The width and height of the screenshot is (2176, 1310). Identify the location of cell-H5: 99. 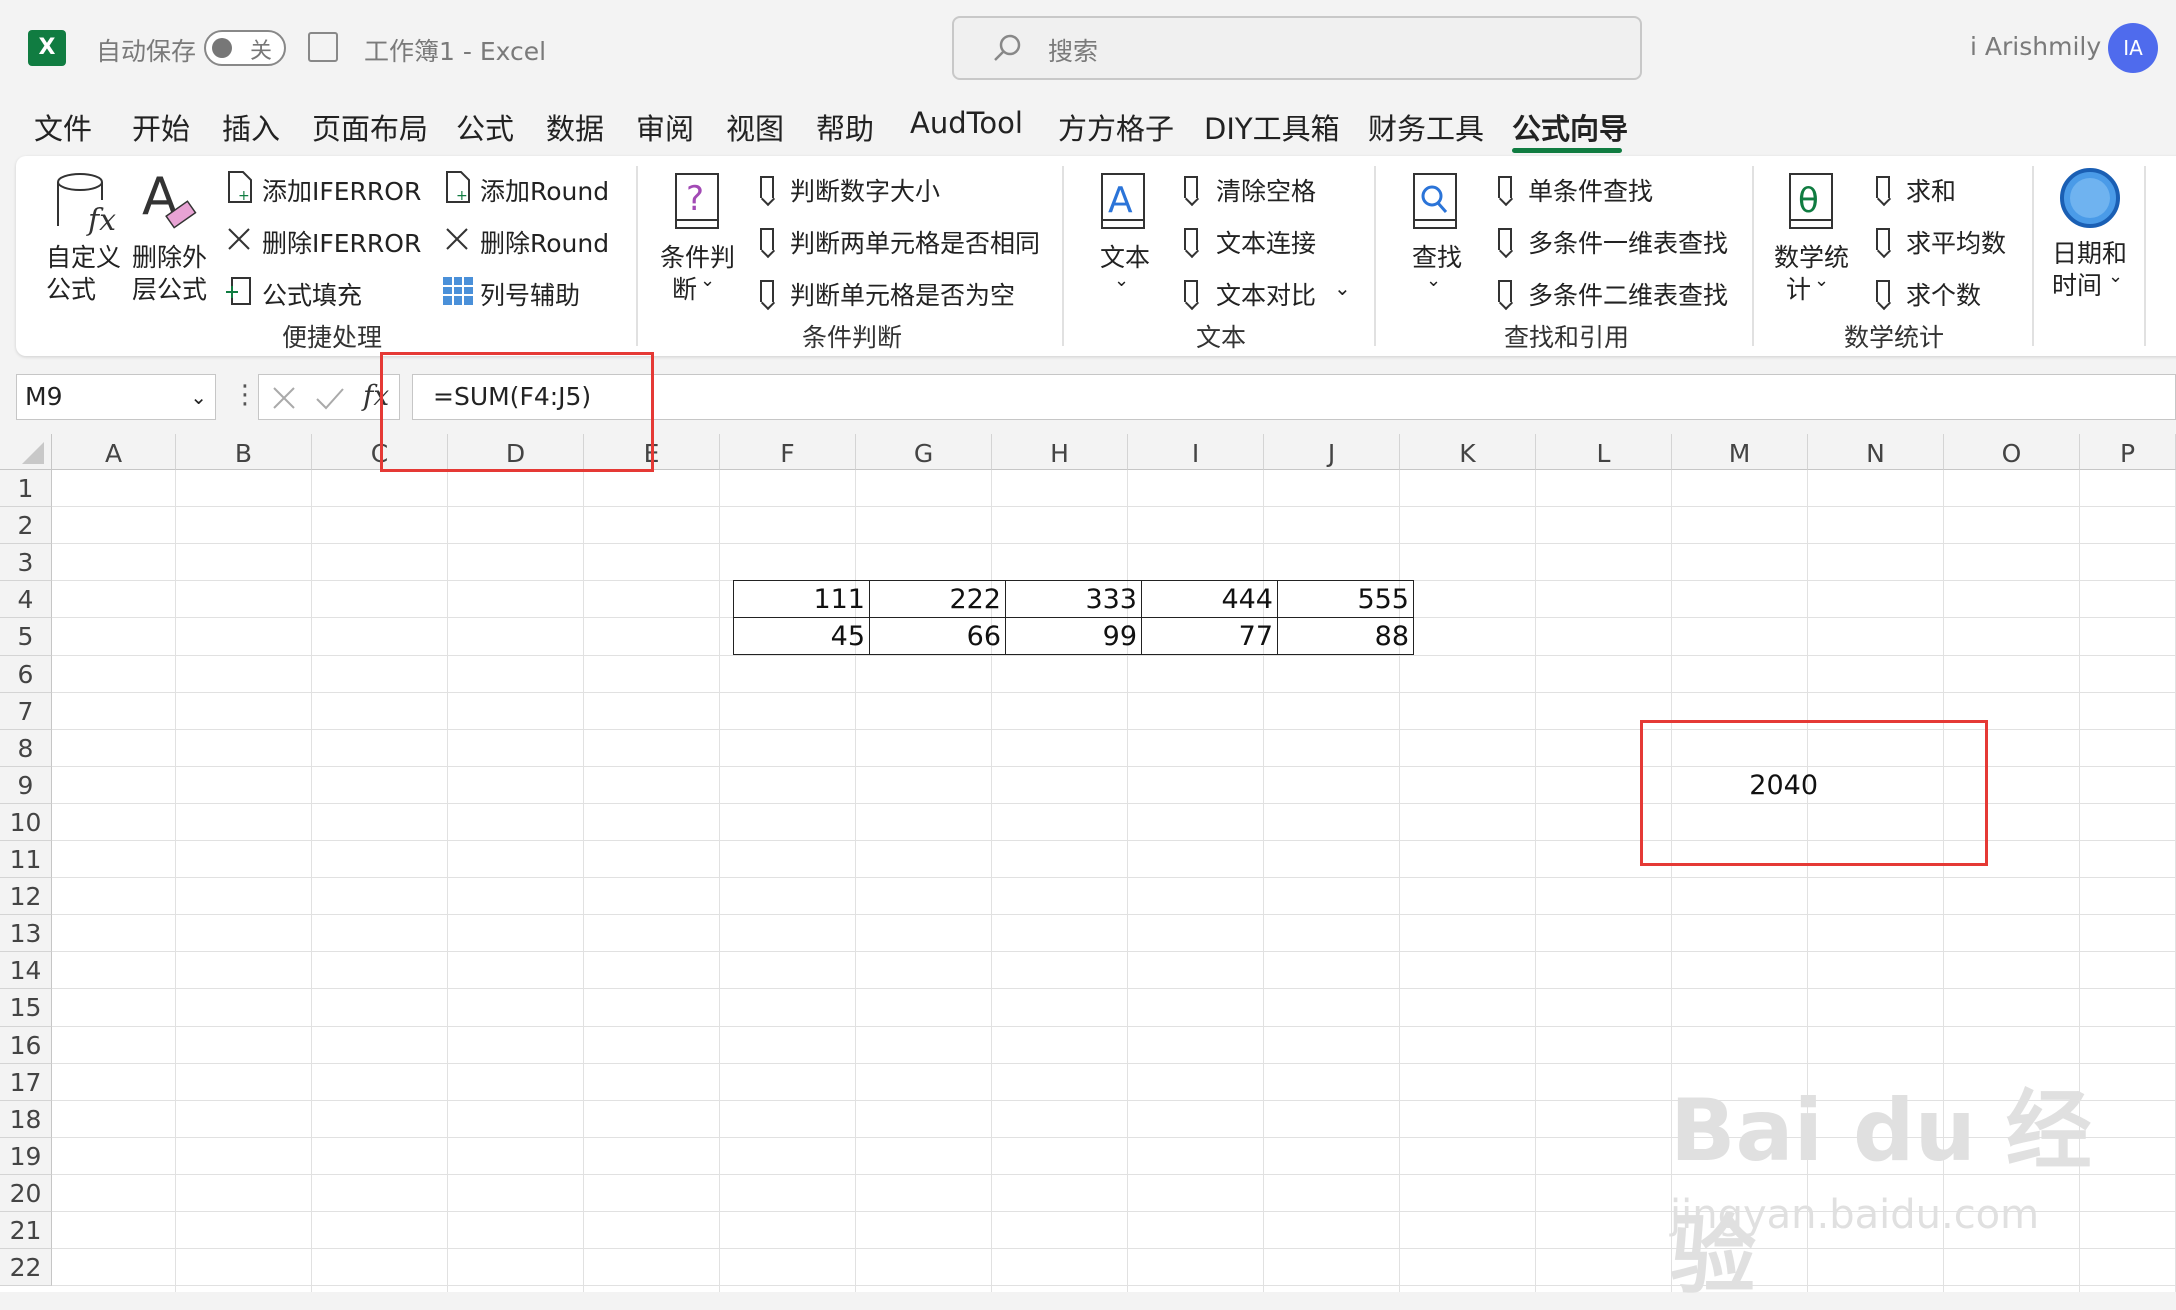
(1071, 637).